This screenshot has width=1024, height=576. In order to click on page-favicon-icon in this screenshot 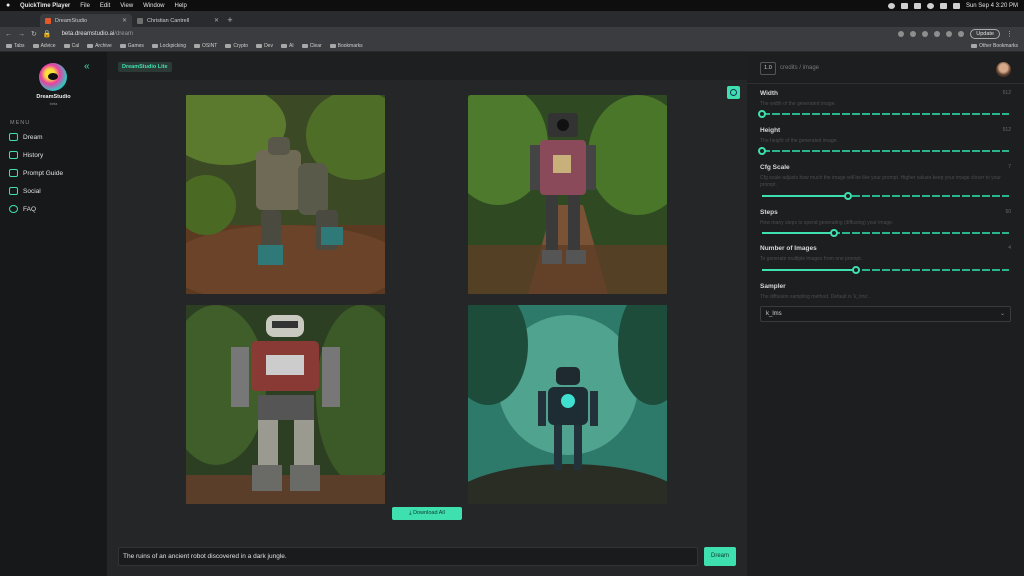, I will do `click(140, 20)`.